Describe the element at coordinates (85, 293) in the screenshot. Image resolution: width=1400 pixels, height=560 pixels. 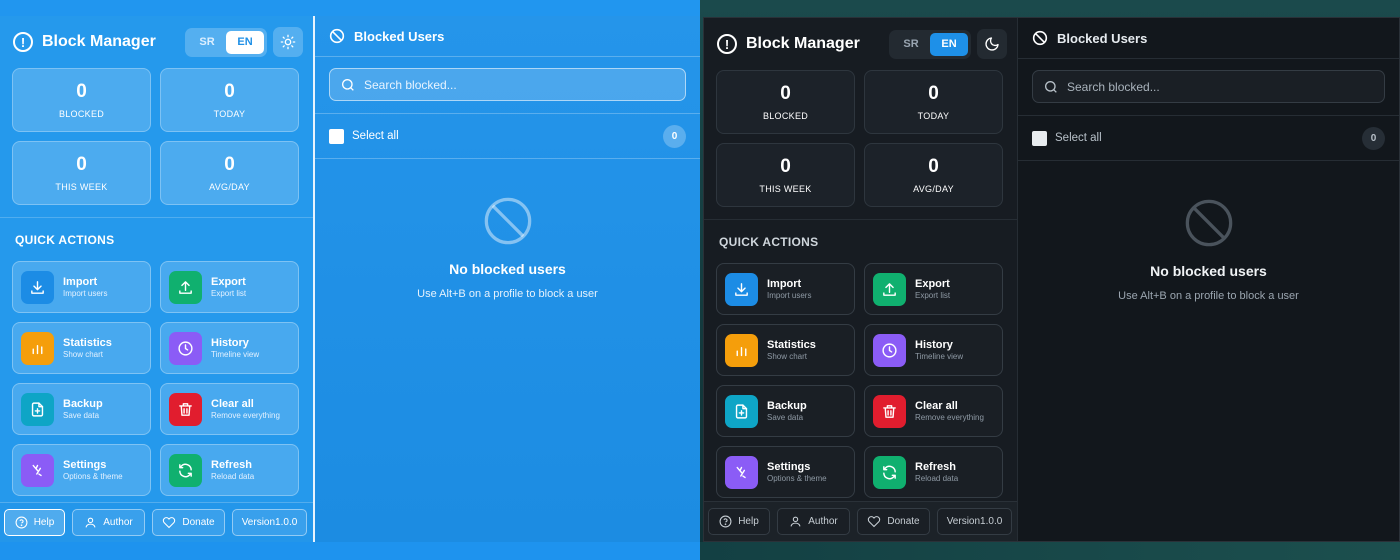
I see `action-subtitle: Import users` at that location.